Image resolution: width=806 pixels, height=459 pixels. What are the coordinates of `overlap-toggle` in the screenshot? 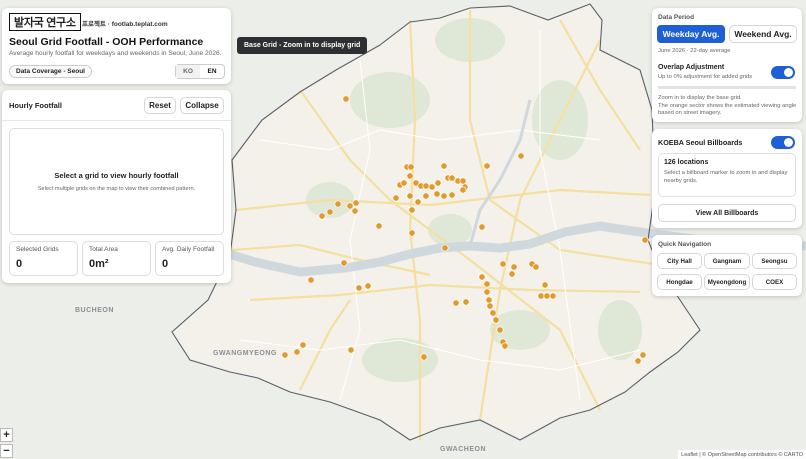 It's located at (783, 72).